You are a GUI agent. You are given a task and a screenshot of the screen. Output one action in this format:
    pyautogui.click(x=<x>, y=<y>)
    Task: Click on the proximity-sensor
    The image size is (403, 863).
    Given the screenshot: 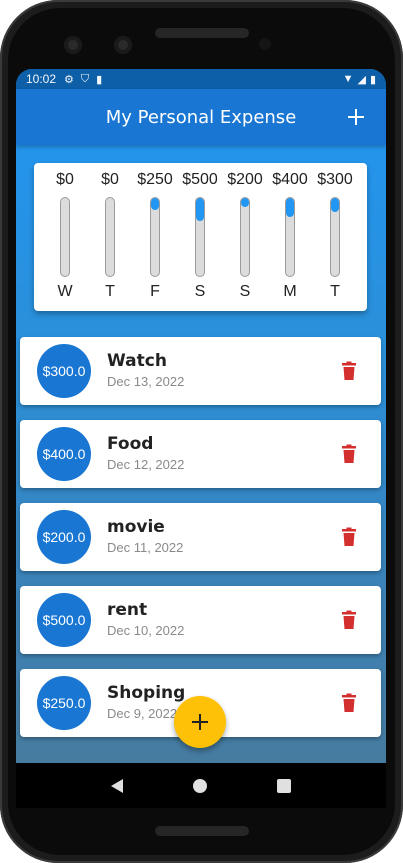 What is the action you would take?
    pyautogui.click(x=265, y=44)
    